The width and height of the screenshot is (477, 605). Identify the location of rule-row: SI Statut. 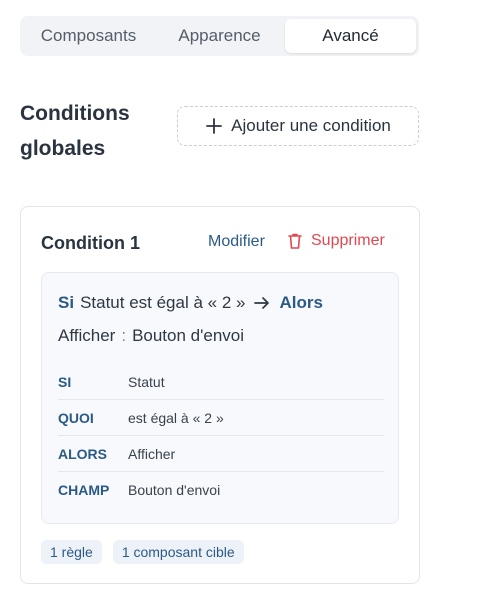
(221, 382).